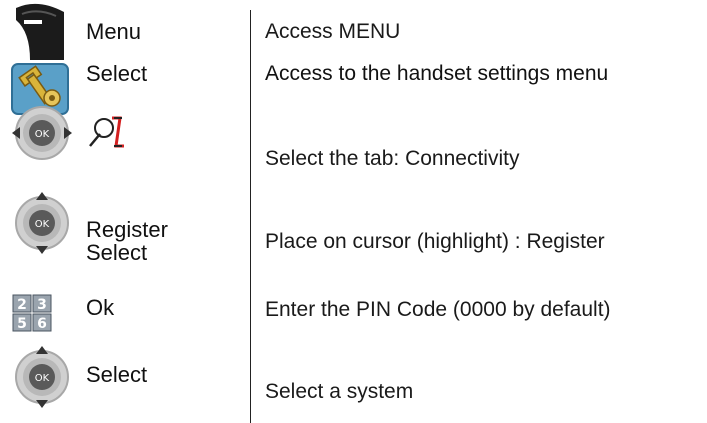 Image resolution: width=707 pixels, height=423 pixels. I want to click on step-5-description: Enter the PIN Code (0000 by default), so click(438, 309).